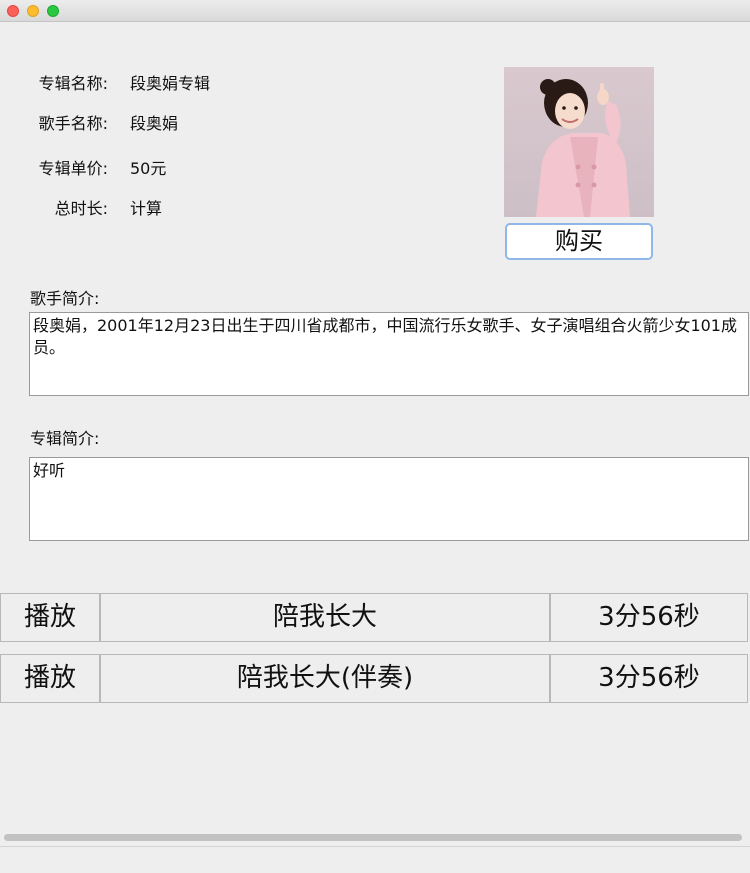 The width and height of the screenshot is (750, 873). I want to click on window-titlebar, so click(375, 11).